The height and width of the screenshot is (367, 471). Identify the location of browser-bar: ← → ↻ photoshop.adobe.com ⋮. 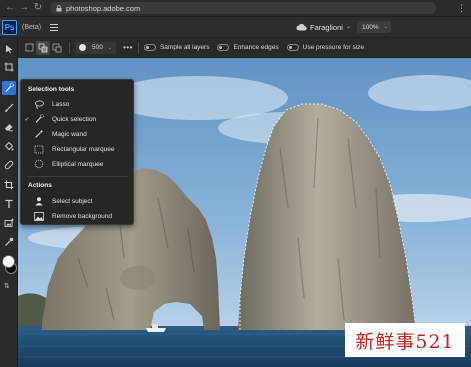
(235, 8).